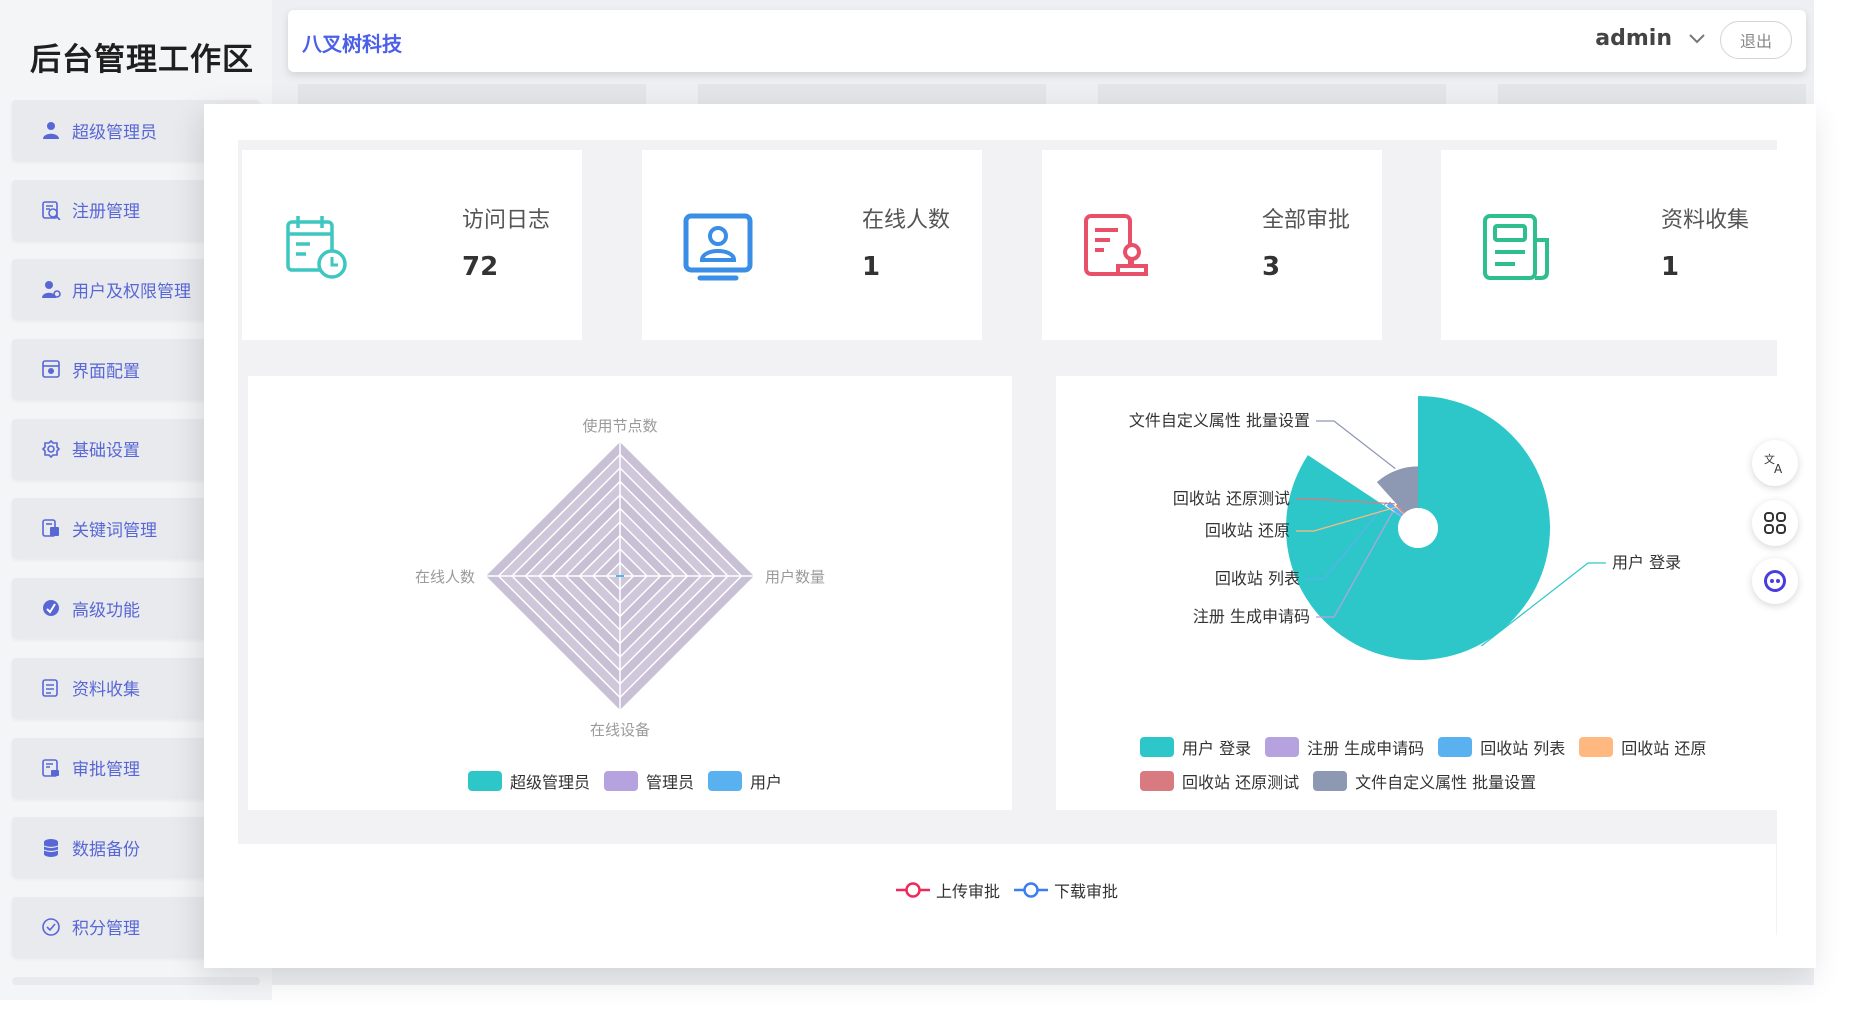 The width and height of the screenshot is (1868, 1024). What do you see at coordinates (131, 291) in the screenshot?
I see `sidebar-item-label: 用户及权限管理` at bounding box center [131, 291].